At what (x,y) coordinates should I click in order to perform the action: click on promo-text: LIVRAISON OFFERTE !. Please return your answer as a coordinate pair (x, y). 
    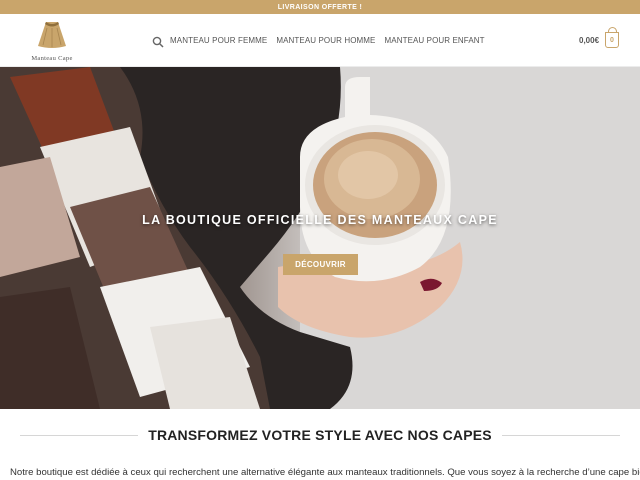
    Looking at the image, I should click on (320, 7).